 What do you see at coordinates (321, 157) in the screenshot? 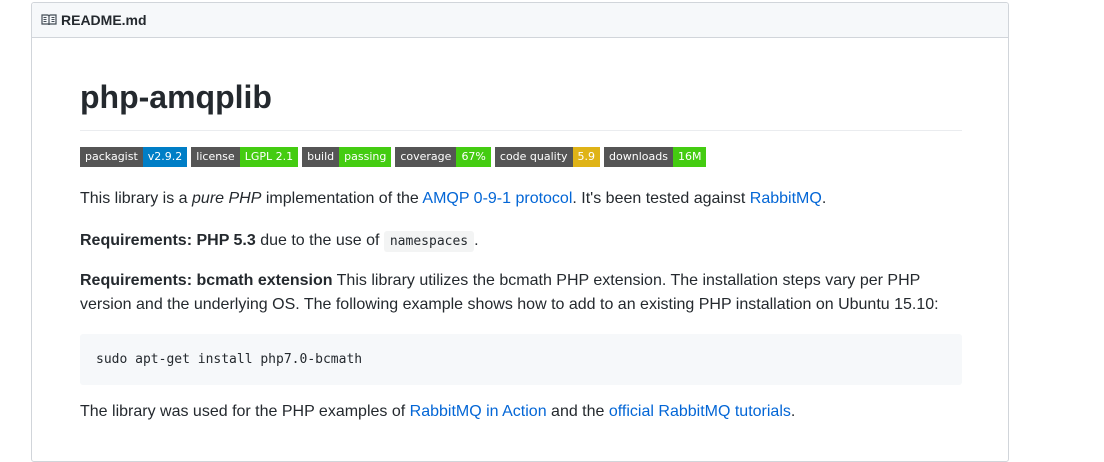
I see `badge-label: build` at bounding box center [321, 157].